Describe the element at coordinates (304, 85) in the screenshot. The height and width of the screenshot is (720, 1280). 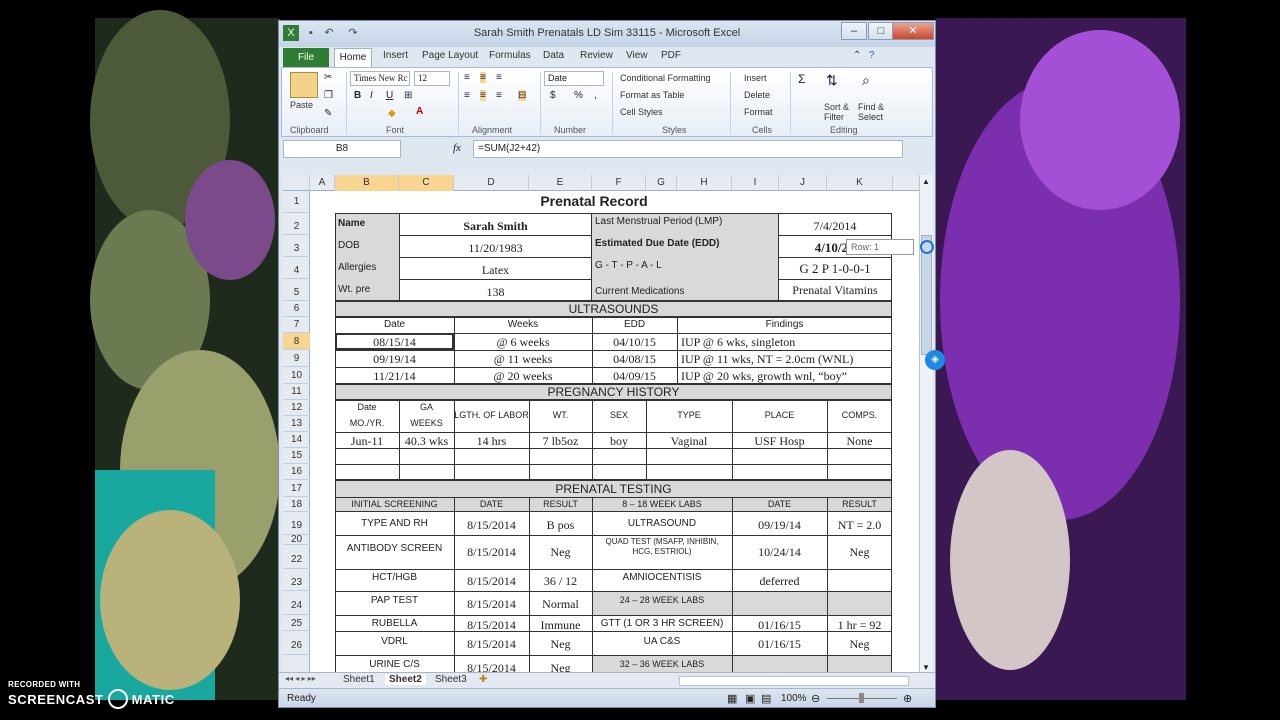
I see `paste-icon` at that location.